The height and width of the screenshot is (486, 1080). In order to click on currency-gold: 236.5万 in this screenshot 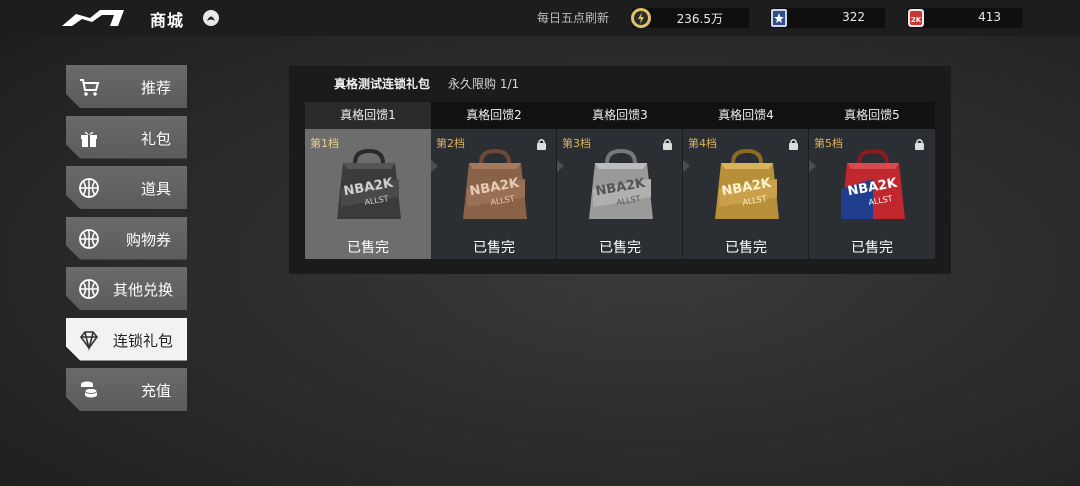, I will do `click(690, 18)`.